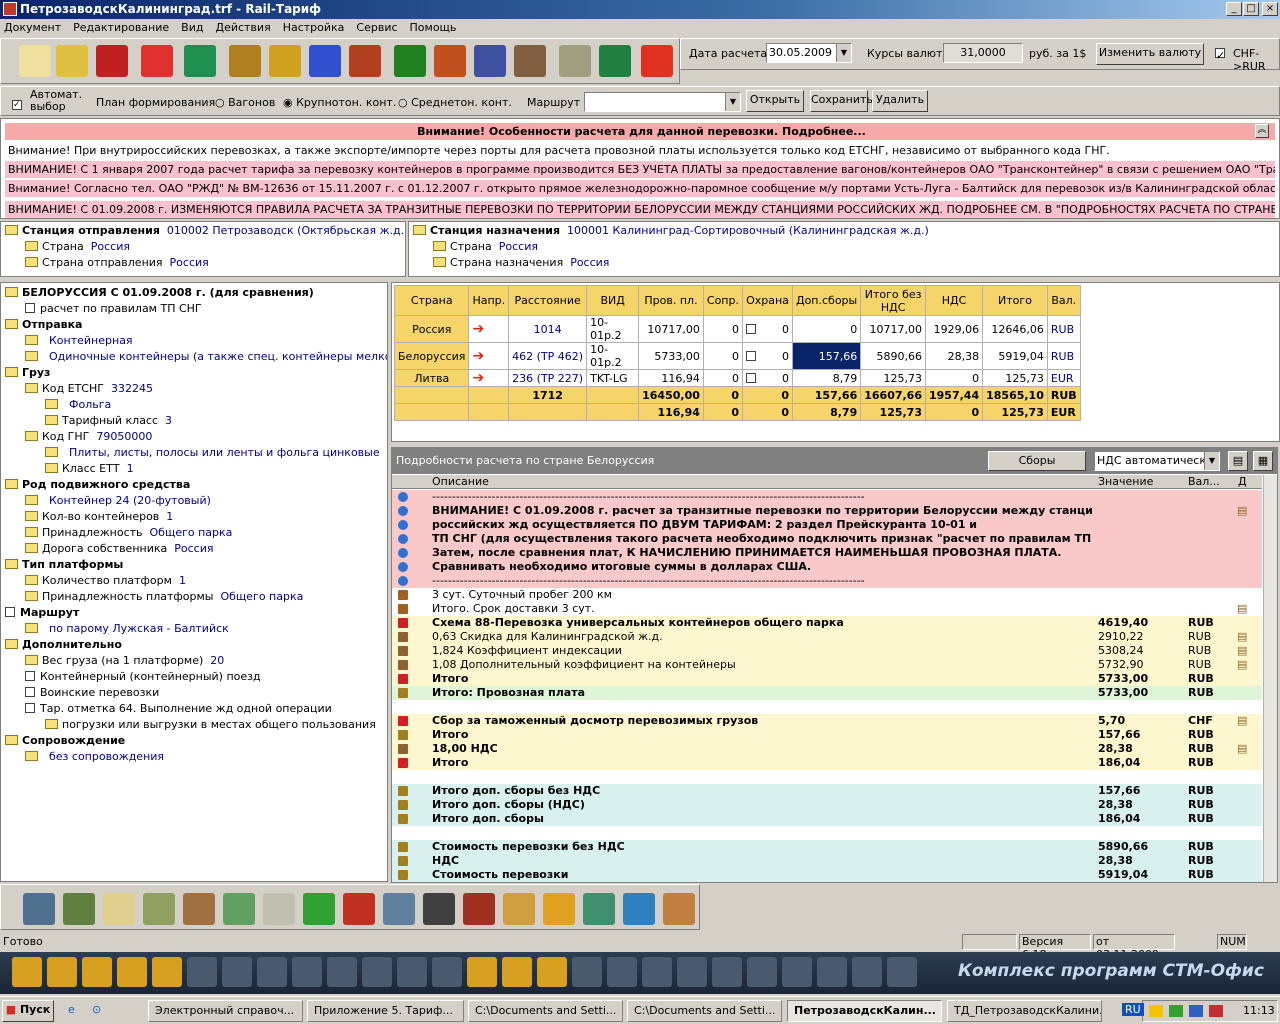  What do you see at coordinates (827, 651) in the screenshot?
I see `detail-row: 1,824 Коэффициент индексации 5308,24 RUB ▤` at bounding box center [827, 651].